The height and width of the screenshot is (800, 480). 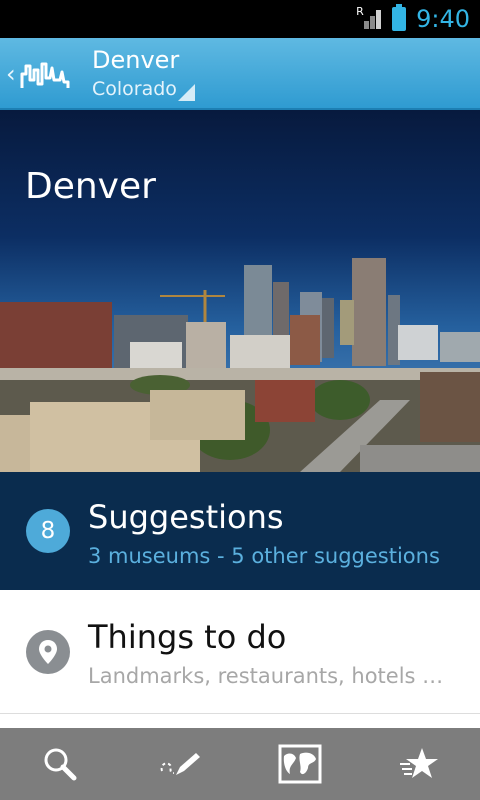 I want to click on favorites-star-icon, so click(x=419, y=763).